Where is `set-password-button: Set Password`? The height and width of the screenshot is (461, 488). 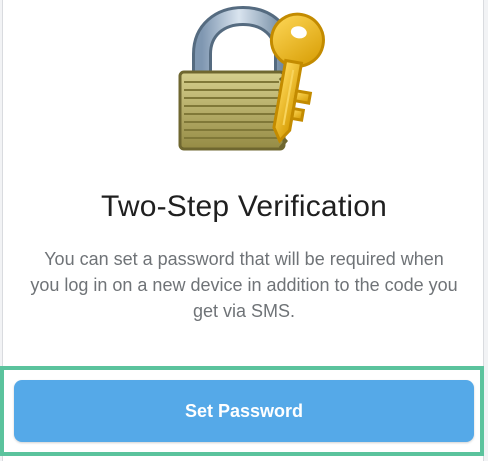 set-password-button: Set Password is located at coordinates (244, 411).